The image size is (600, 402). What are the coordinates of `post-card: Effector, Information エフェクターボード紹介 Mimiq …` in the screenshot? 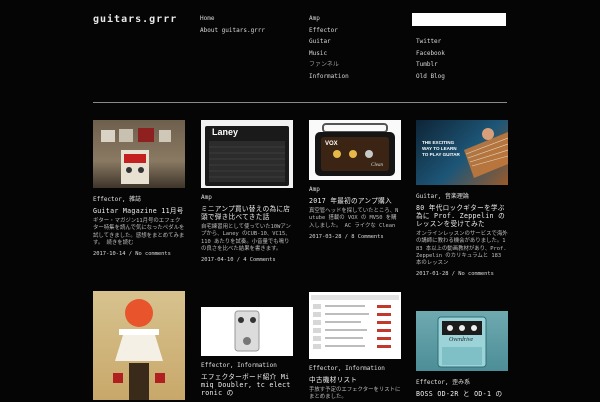 It's located at (247, 352).